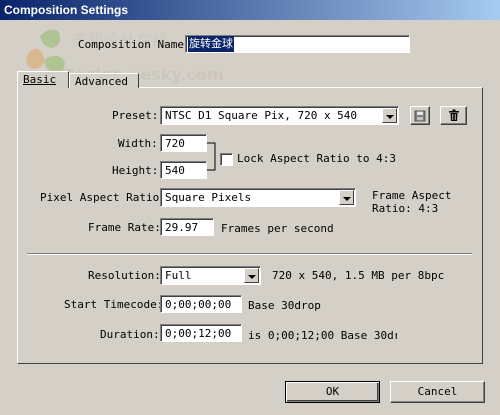 The height and width of the screenshot is (415, 500). What do you see at coordinates (104, 80) in the screenshot?
I see `tab-advanced: Advanced` at bounding box center [104, 80].